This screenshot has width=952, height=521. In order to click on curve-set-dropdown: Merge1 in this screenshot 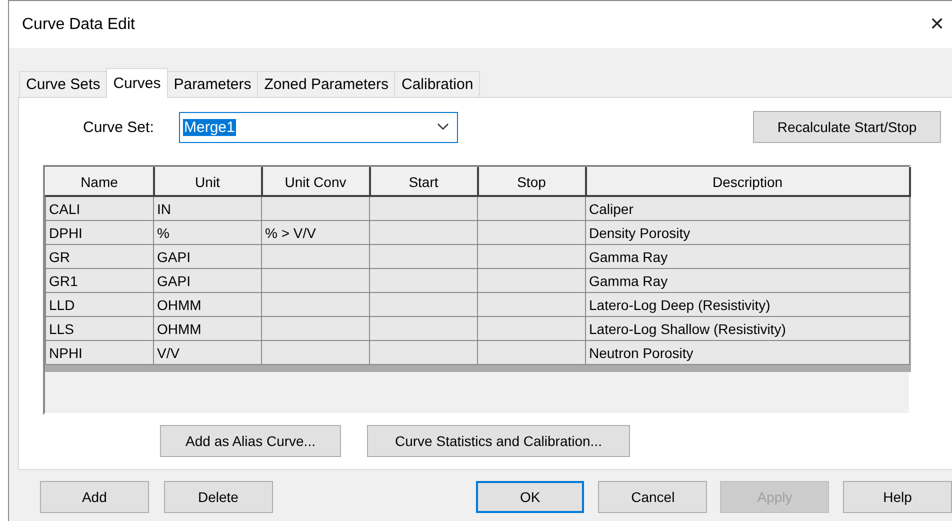, I will do `click(318, 127)`.